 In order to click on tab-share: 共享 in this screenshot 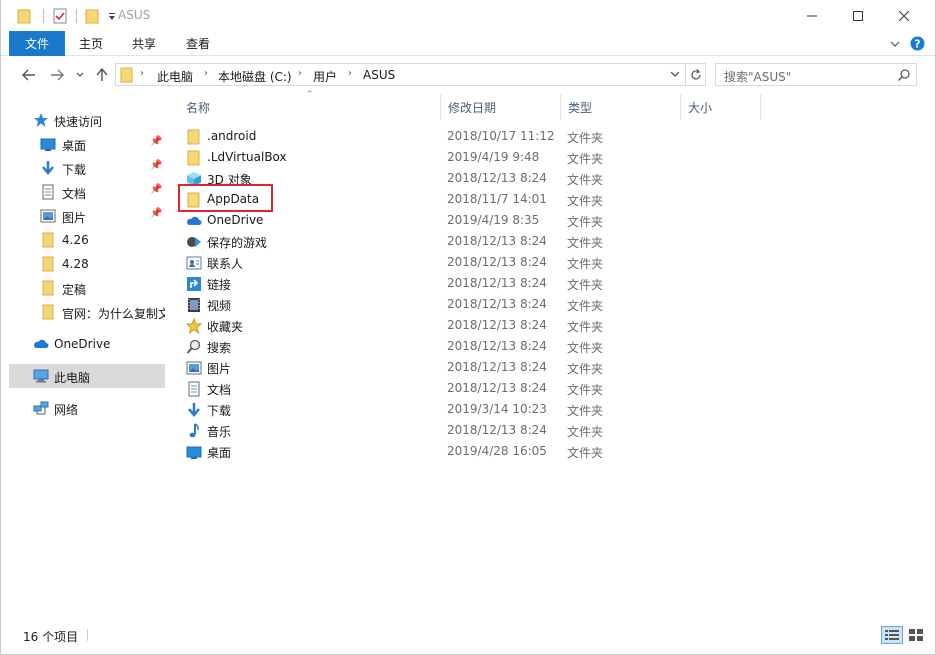, I will do `click(144, 43)`.